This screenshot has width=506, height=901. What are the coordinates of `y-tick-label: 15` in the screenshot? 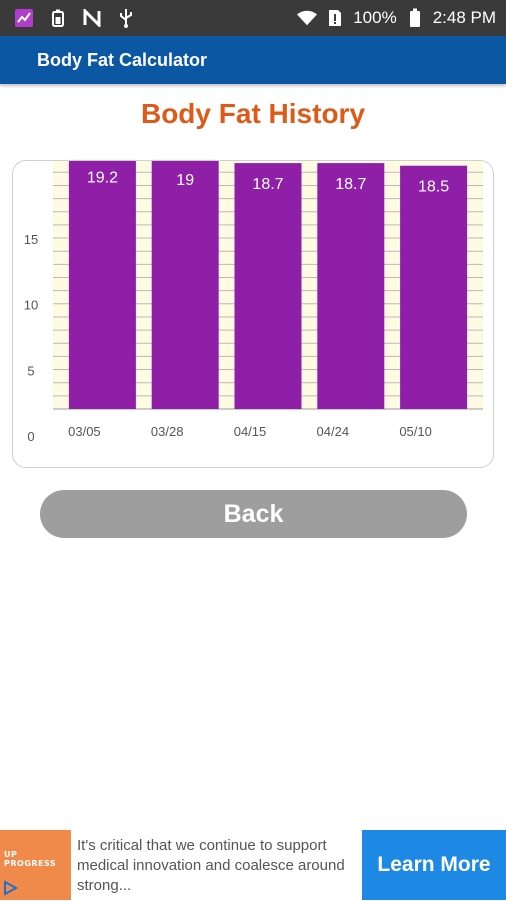 It's located at (31, 239).